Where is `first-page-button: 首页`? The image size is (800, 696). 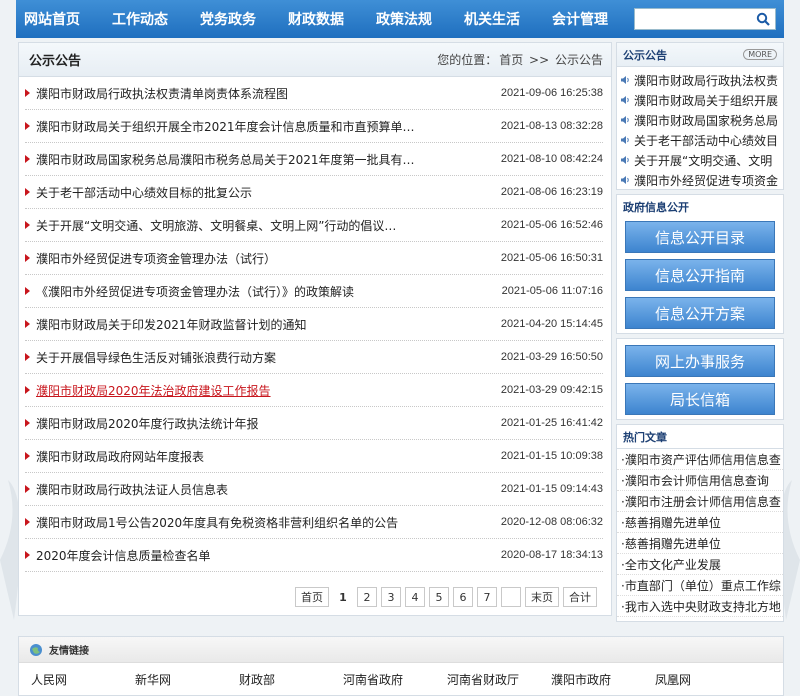
first-page-button: 首页 is located at coordinates (312, 597).